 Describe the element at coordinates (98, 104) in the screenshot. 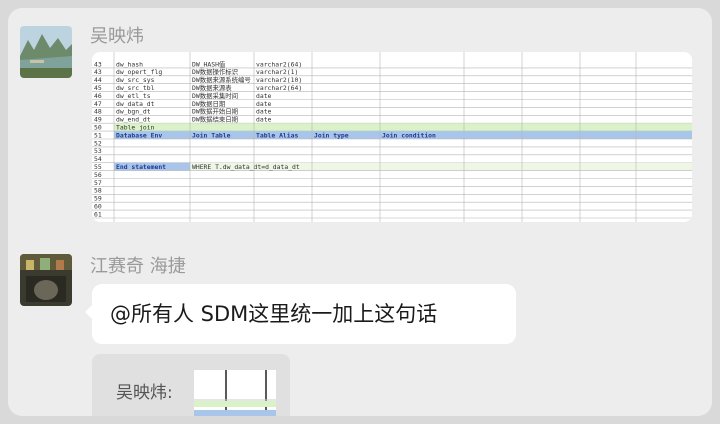

I see `sheet-row-number: 47` at that location.